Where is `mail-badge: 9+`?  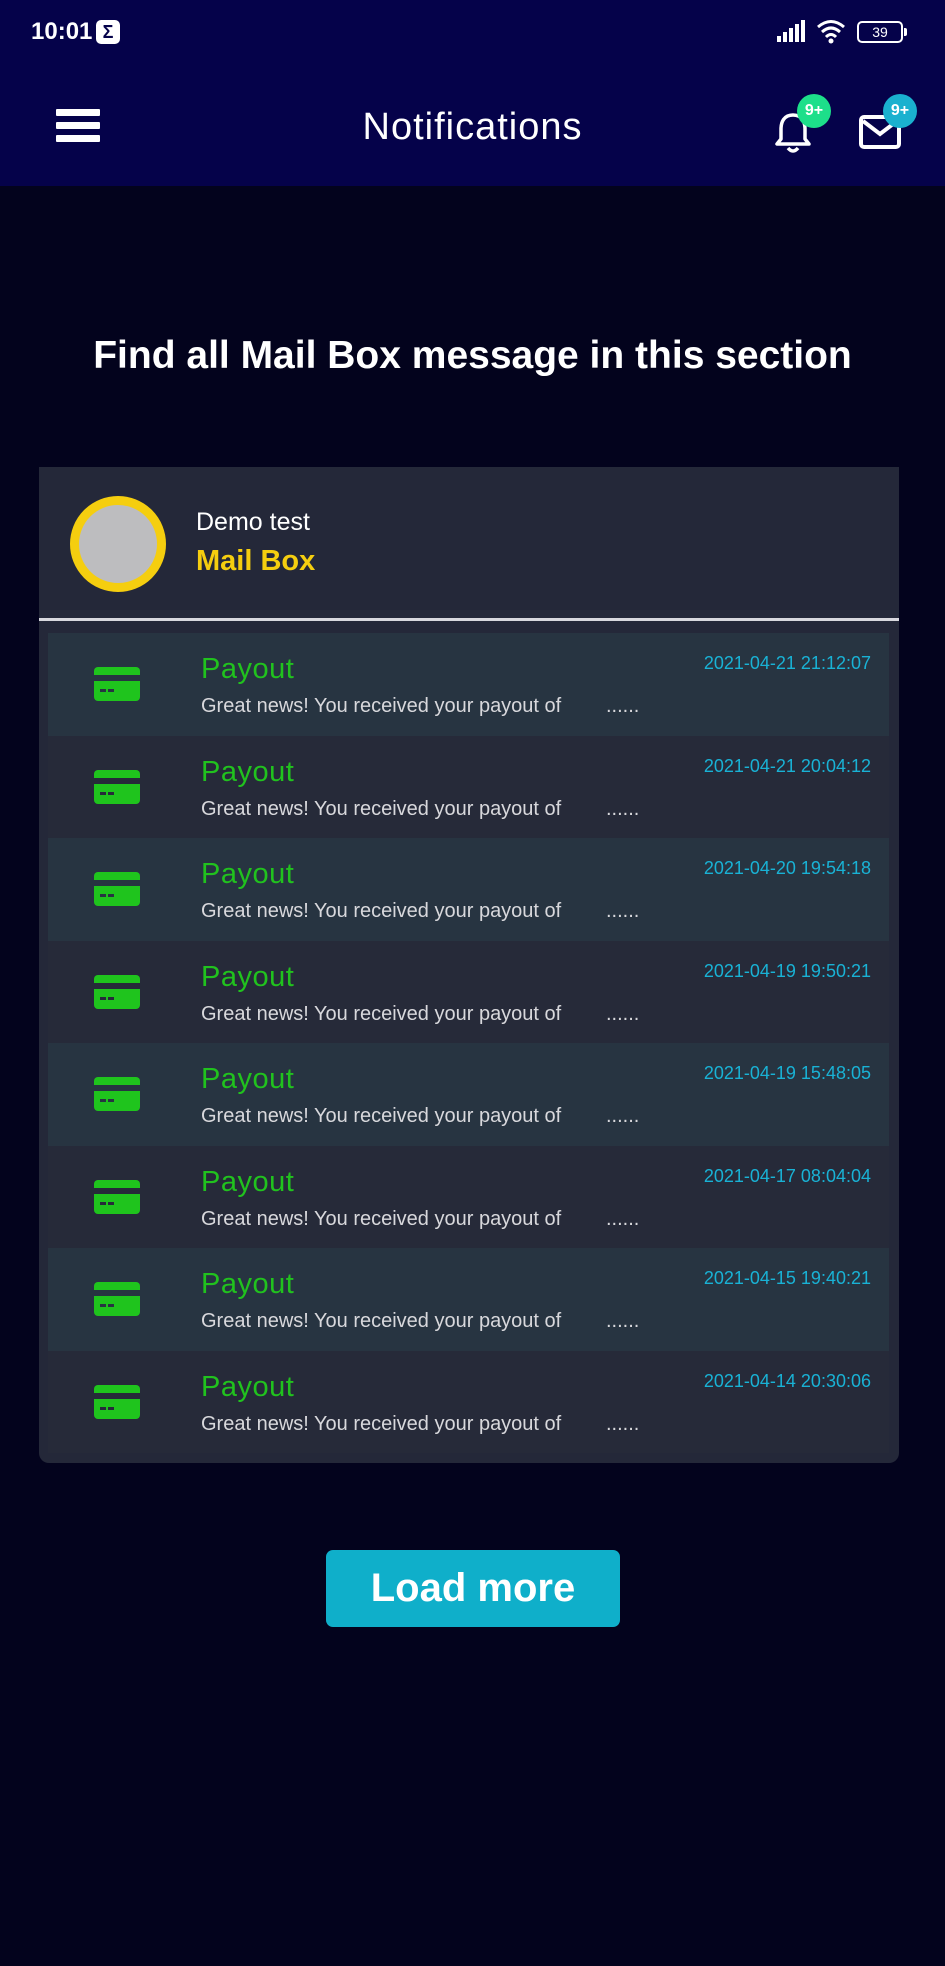 mail-badge: 9+ is located at coordinates (900, 111).